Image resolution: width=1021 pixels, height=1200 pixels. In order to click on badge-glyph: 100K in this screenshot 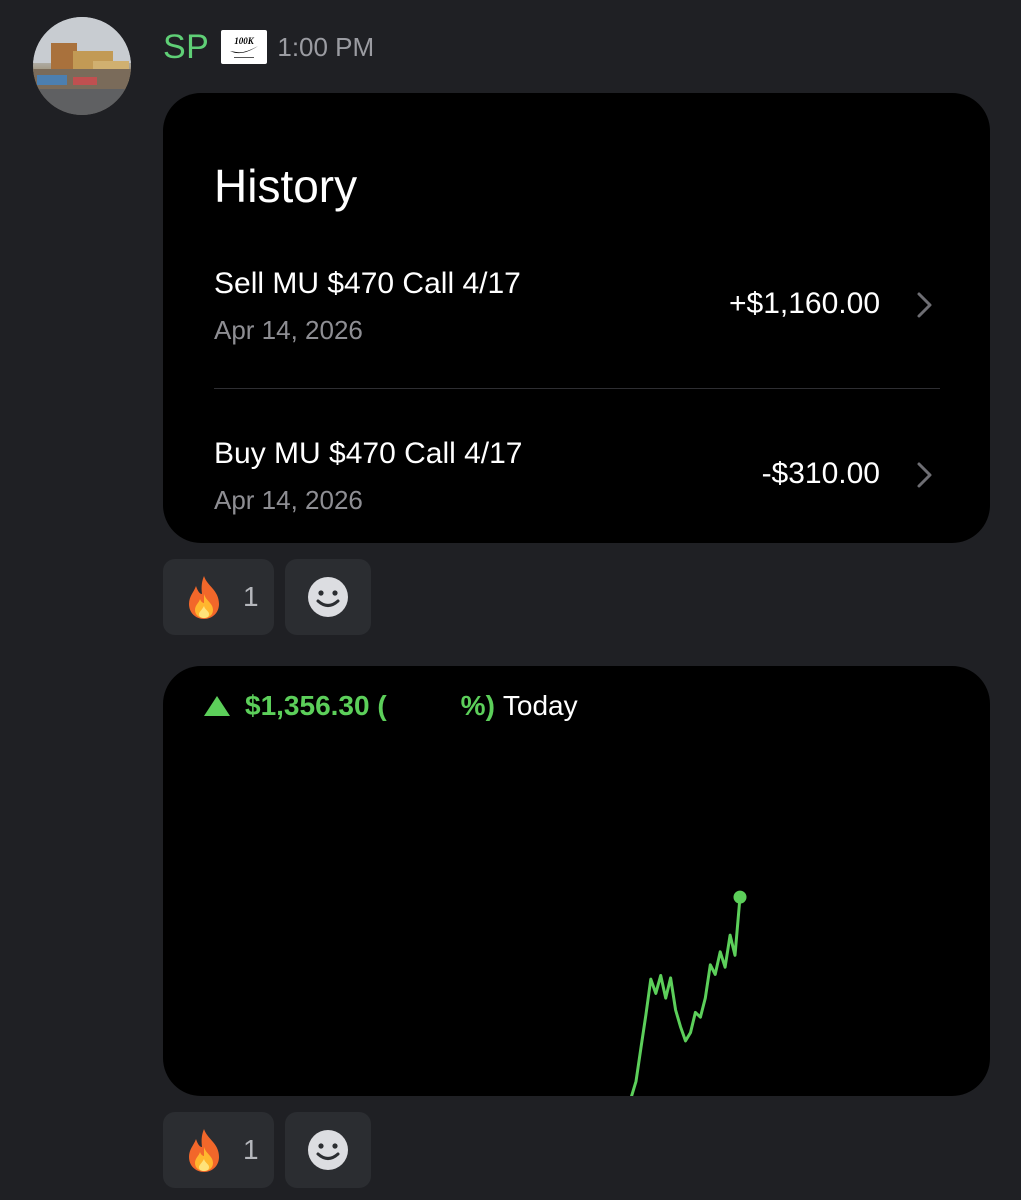, I will do `click(244, 47)`.